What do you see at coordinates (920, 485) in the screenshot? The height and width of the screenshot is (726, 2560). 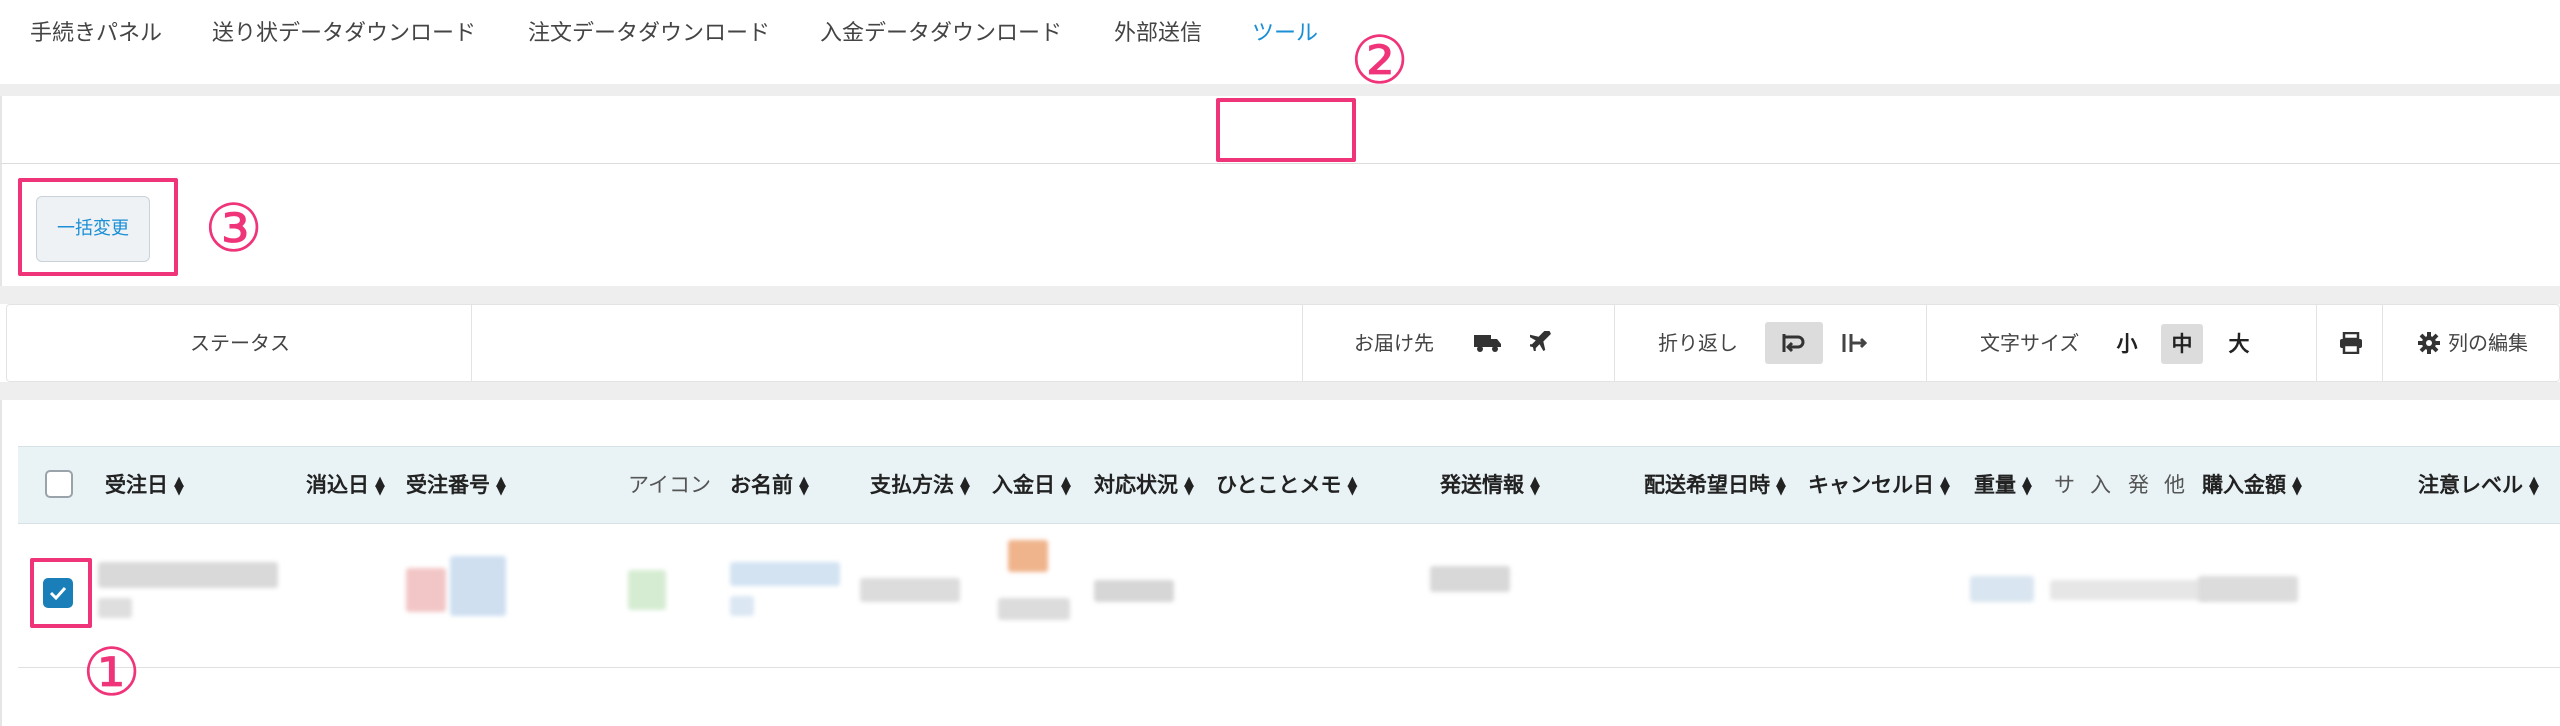 I see `column-header: 支払方法 ▲ ▼` at bounding box center [920, 485].